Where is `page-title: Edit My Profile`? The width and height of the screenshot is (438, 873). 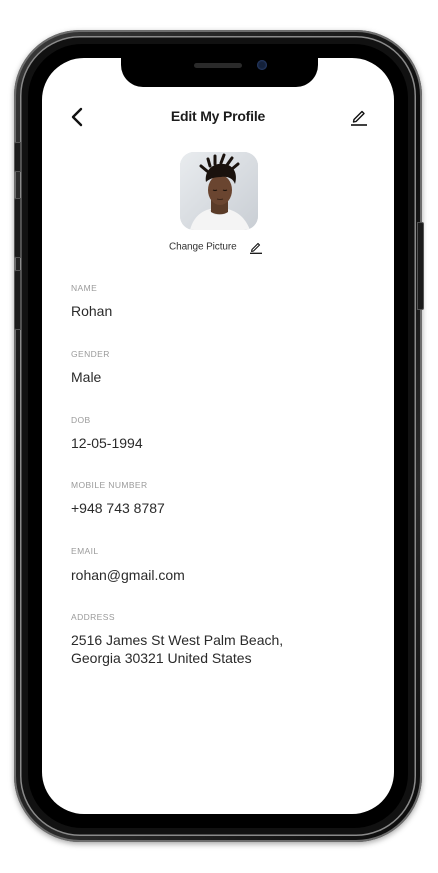
page-title: Edit My Profile is located at coordinates (218, 116).